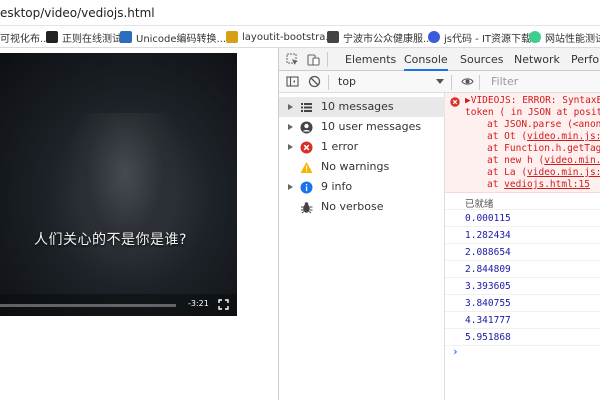 The height and width of the screenshot is (400, 600). Describe the element at coordinates (306, 187) in the screenshot. I see `info-icon` at that location.